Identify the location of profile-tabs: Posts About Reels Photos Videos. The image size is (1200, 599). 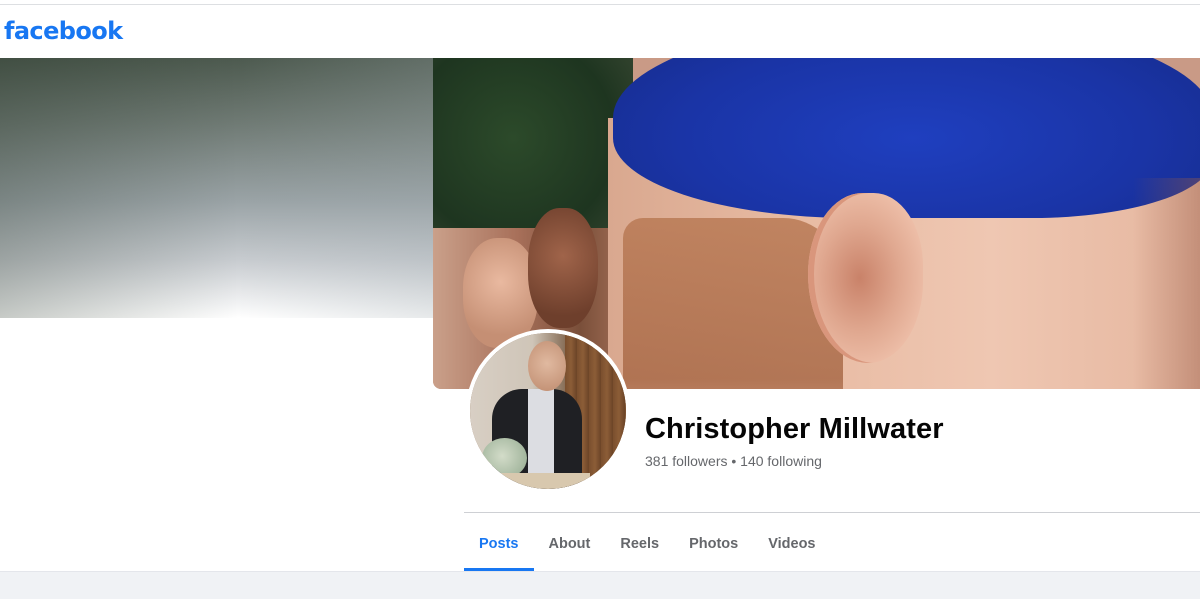
(647, 543).